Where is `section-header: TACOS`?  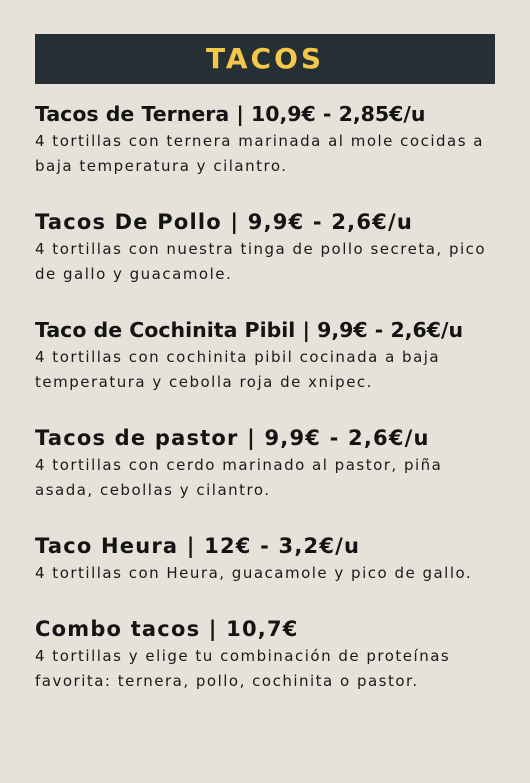 section-header: TACOS is located at coordinates (265, 59).